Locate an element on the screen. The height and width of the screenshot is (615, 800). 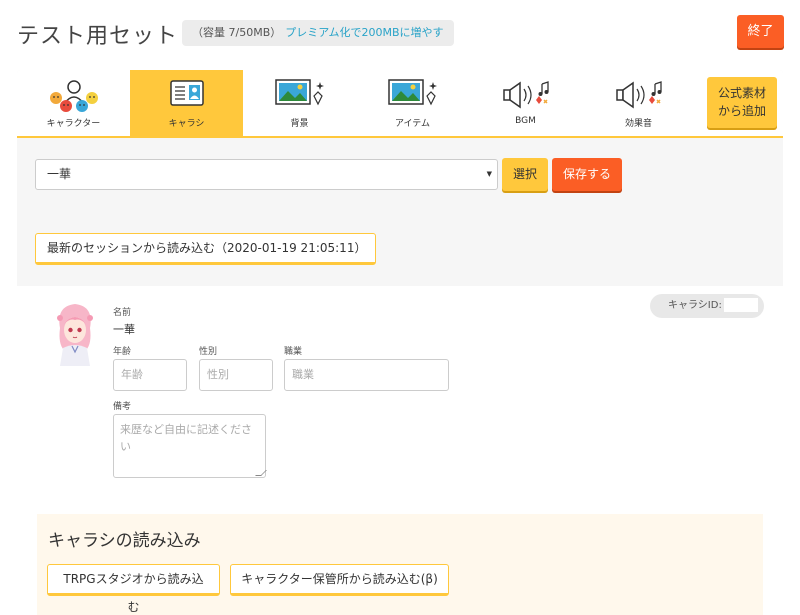
tab-label: アイテム is located at coordinates (412, 124).